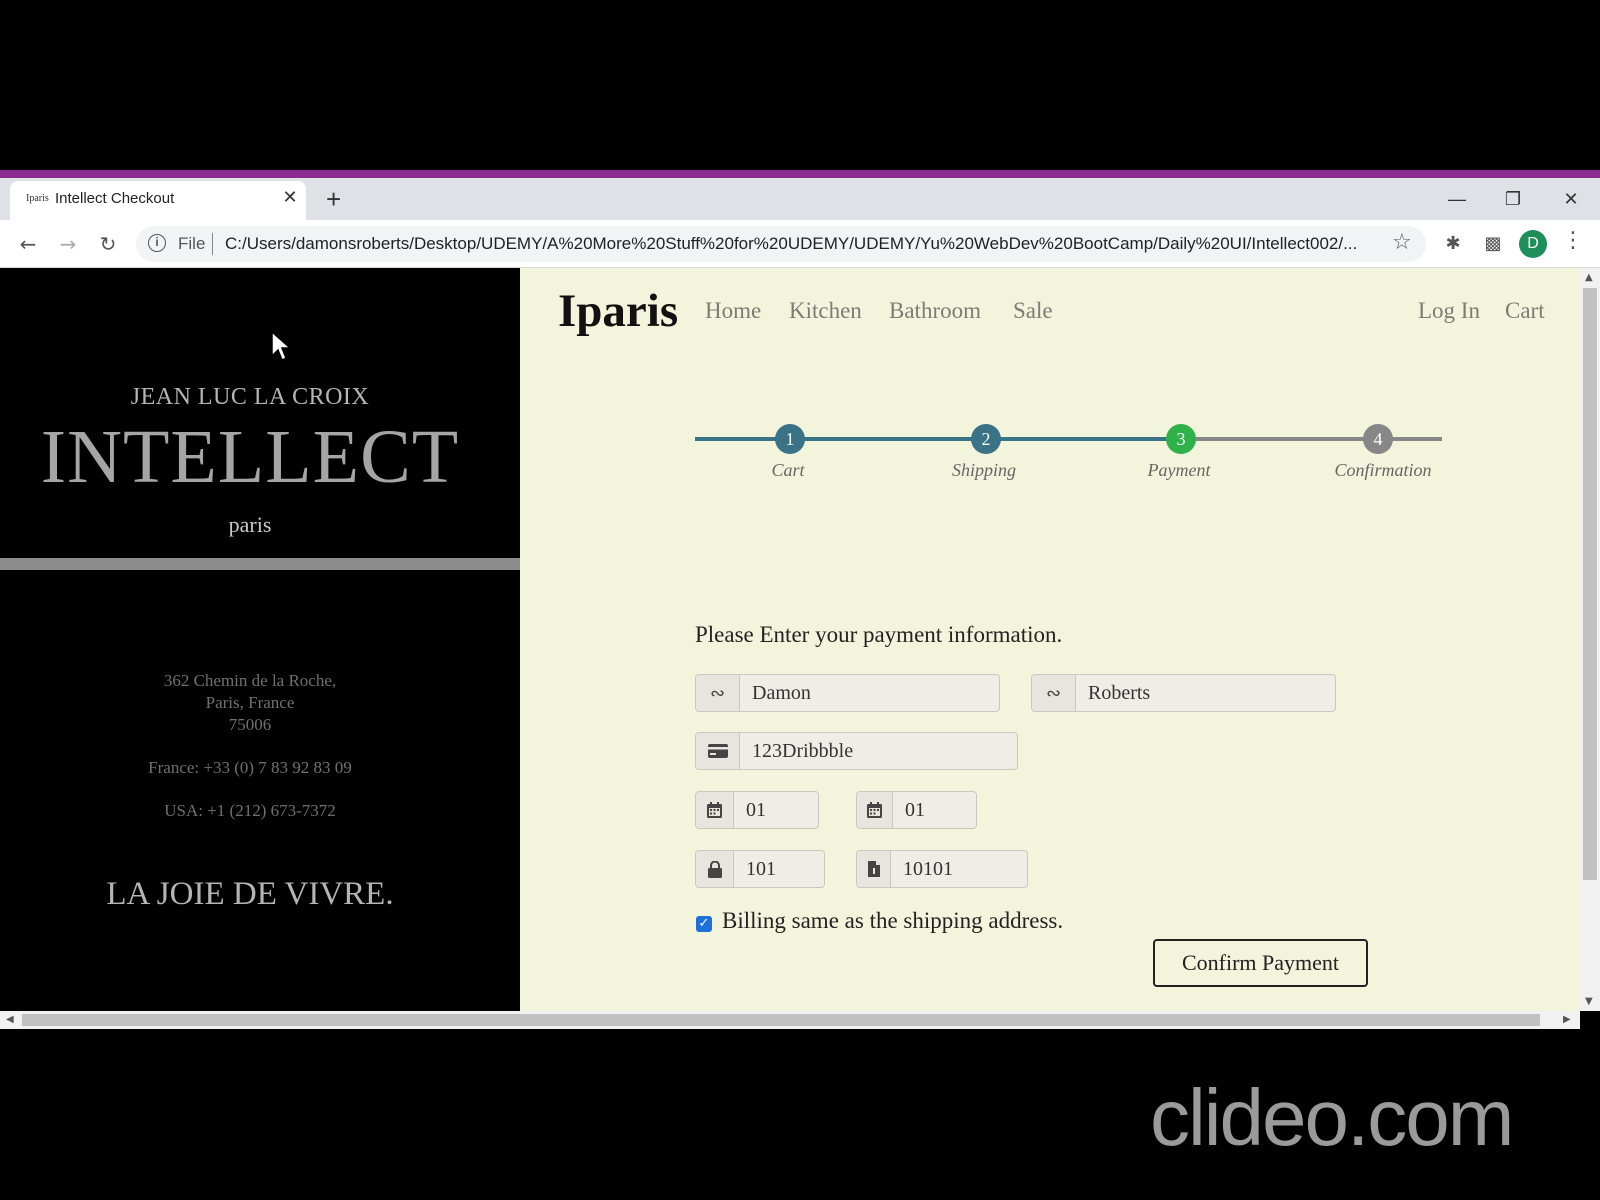 The image size is (1600, 1200). I want to click on card-number-field: 123Dribbble, so click(856, 751).